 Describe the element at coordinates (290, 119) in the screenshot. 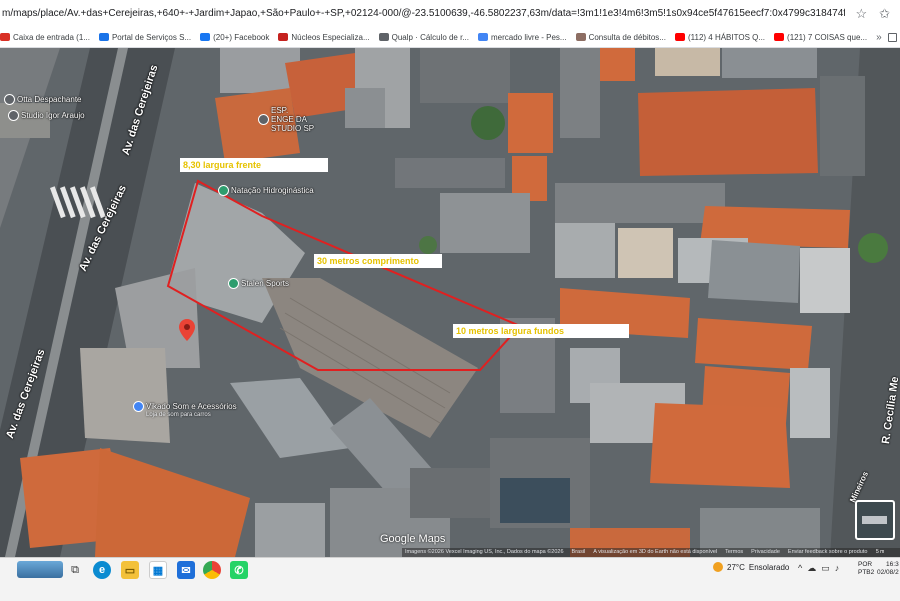

I see `poi-esp-studio-sp: ESP. ENGE DA STUDIO SP` at that location.